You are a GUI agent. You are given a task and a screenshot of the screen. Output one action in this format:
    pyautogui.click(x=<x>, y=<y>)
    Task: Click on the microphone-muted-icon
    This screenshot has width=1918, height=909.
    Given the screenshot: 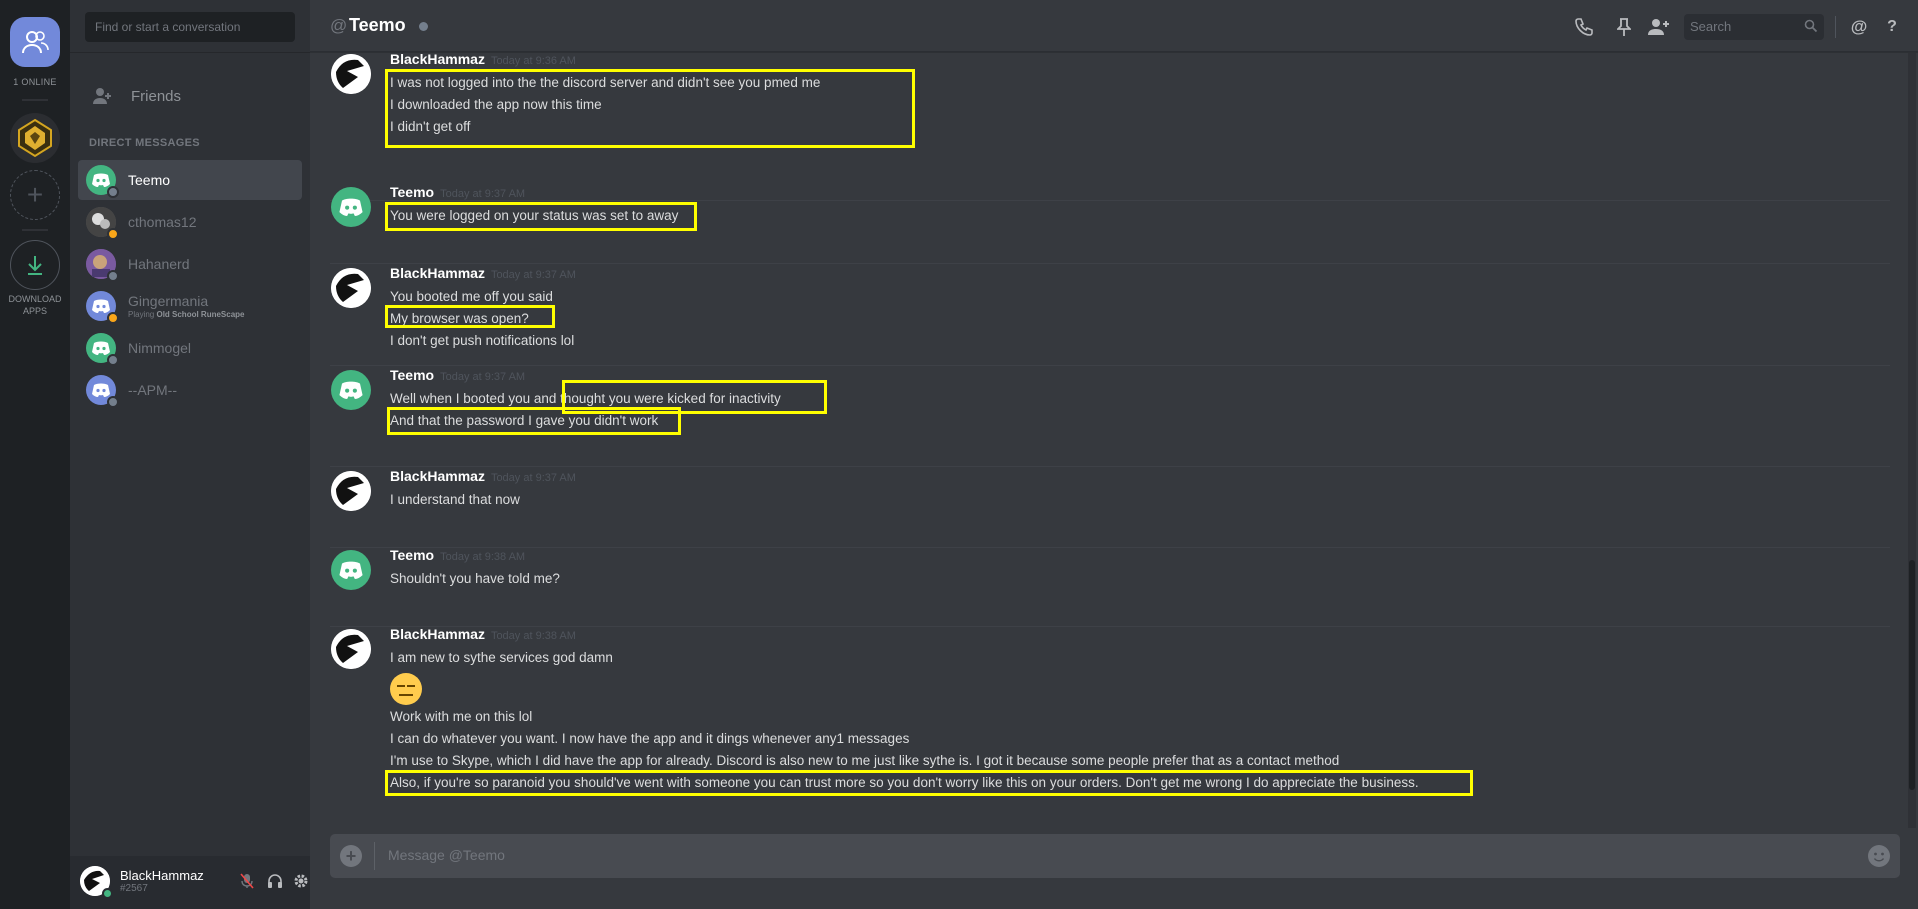 What is the action you would take?
    pyautogui.click(x=247, y=881)
    